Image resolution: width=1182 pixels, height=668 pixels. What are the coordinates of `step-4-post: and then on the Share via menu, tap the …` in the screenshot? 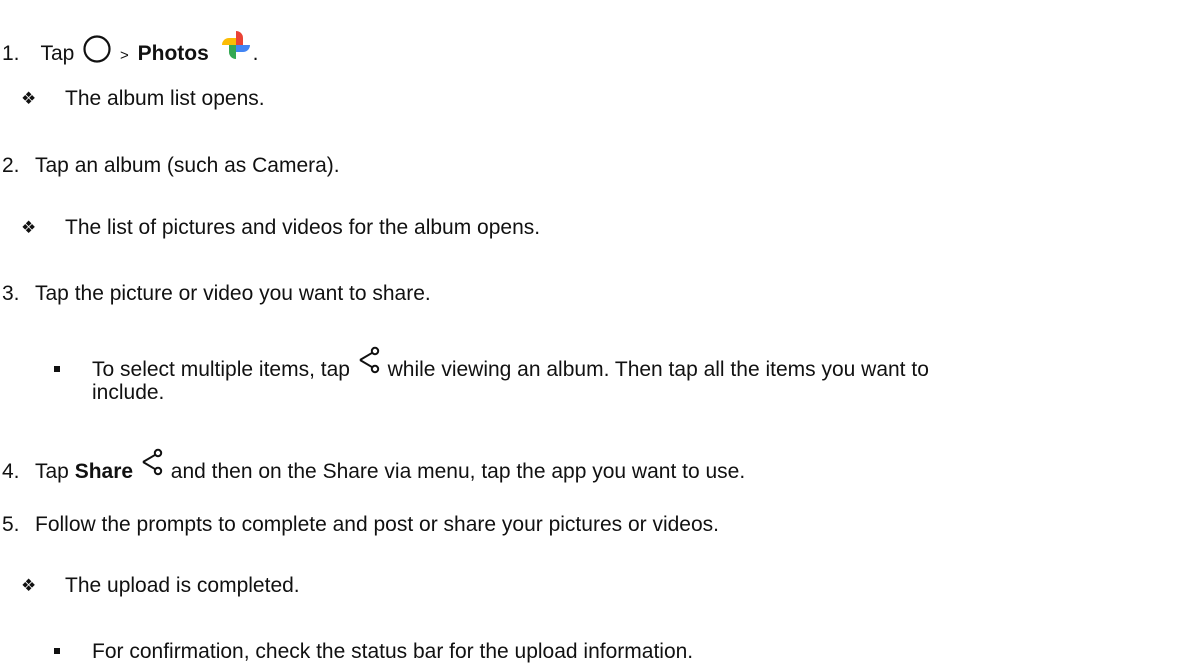 It's located at (458, 471).